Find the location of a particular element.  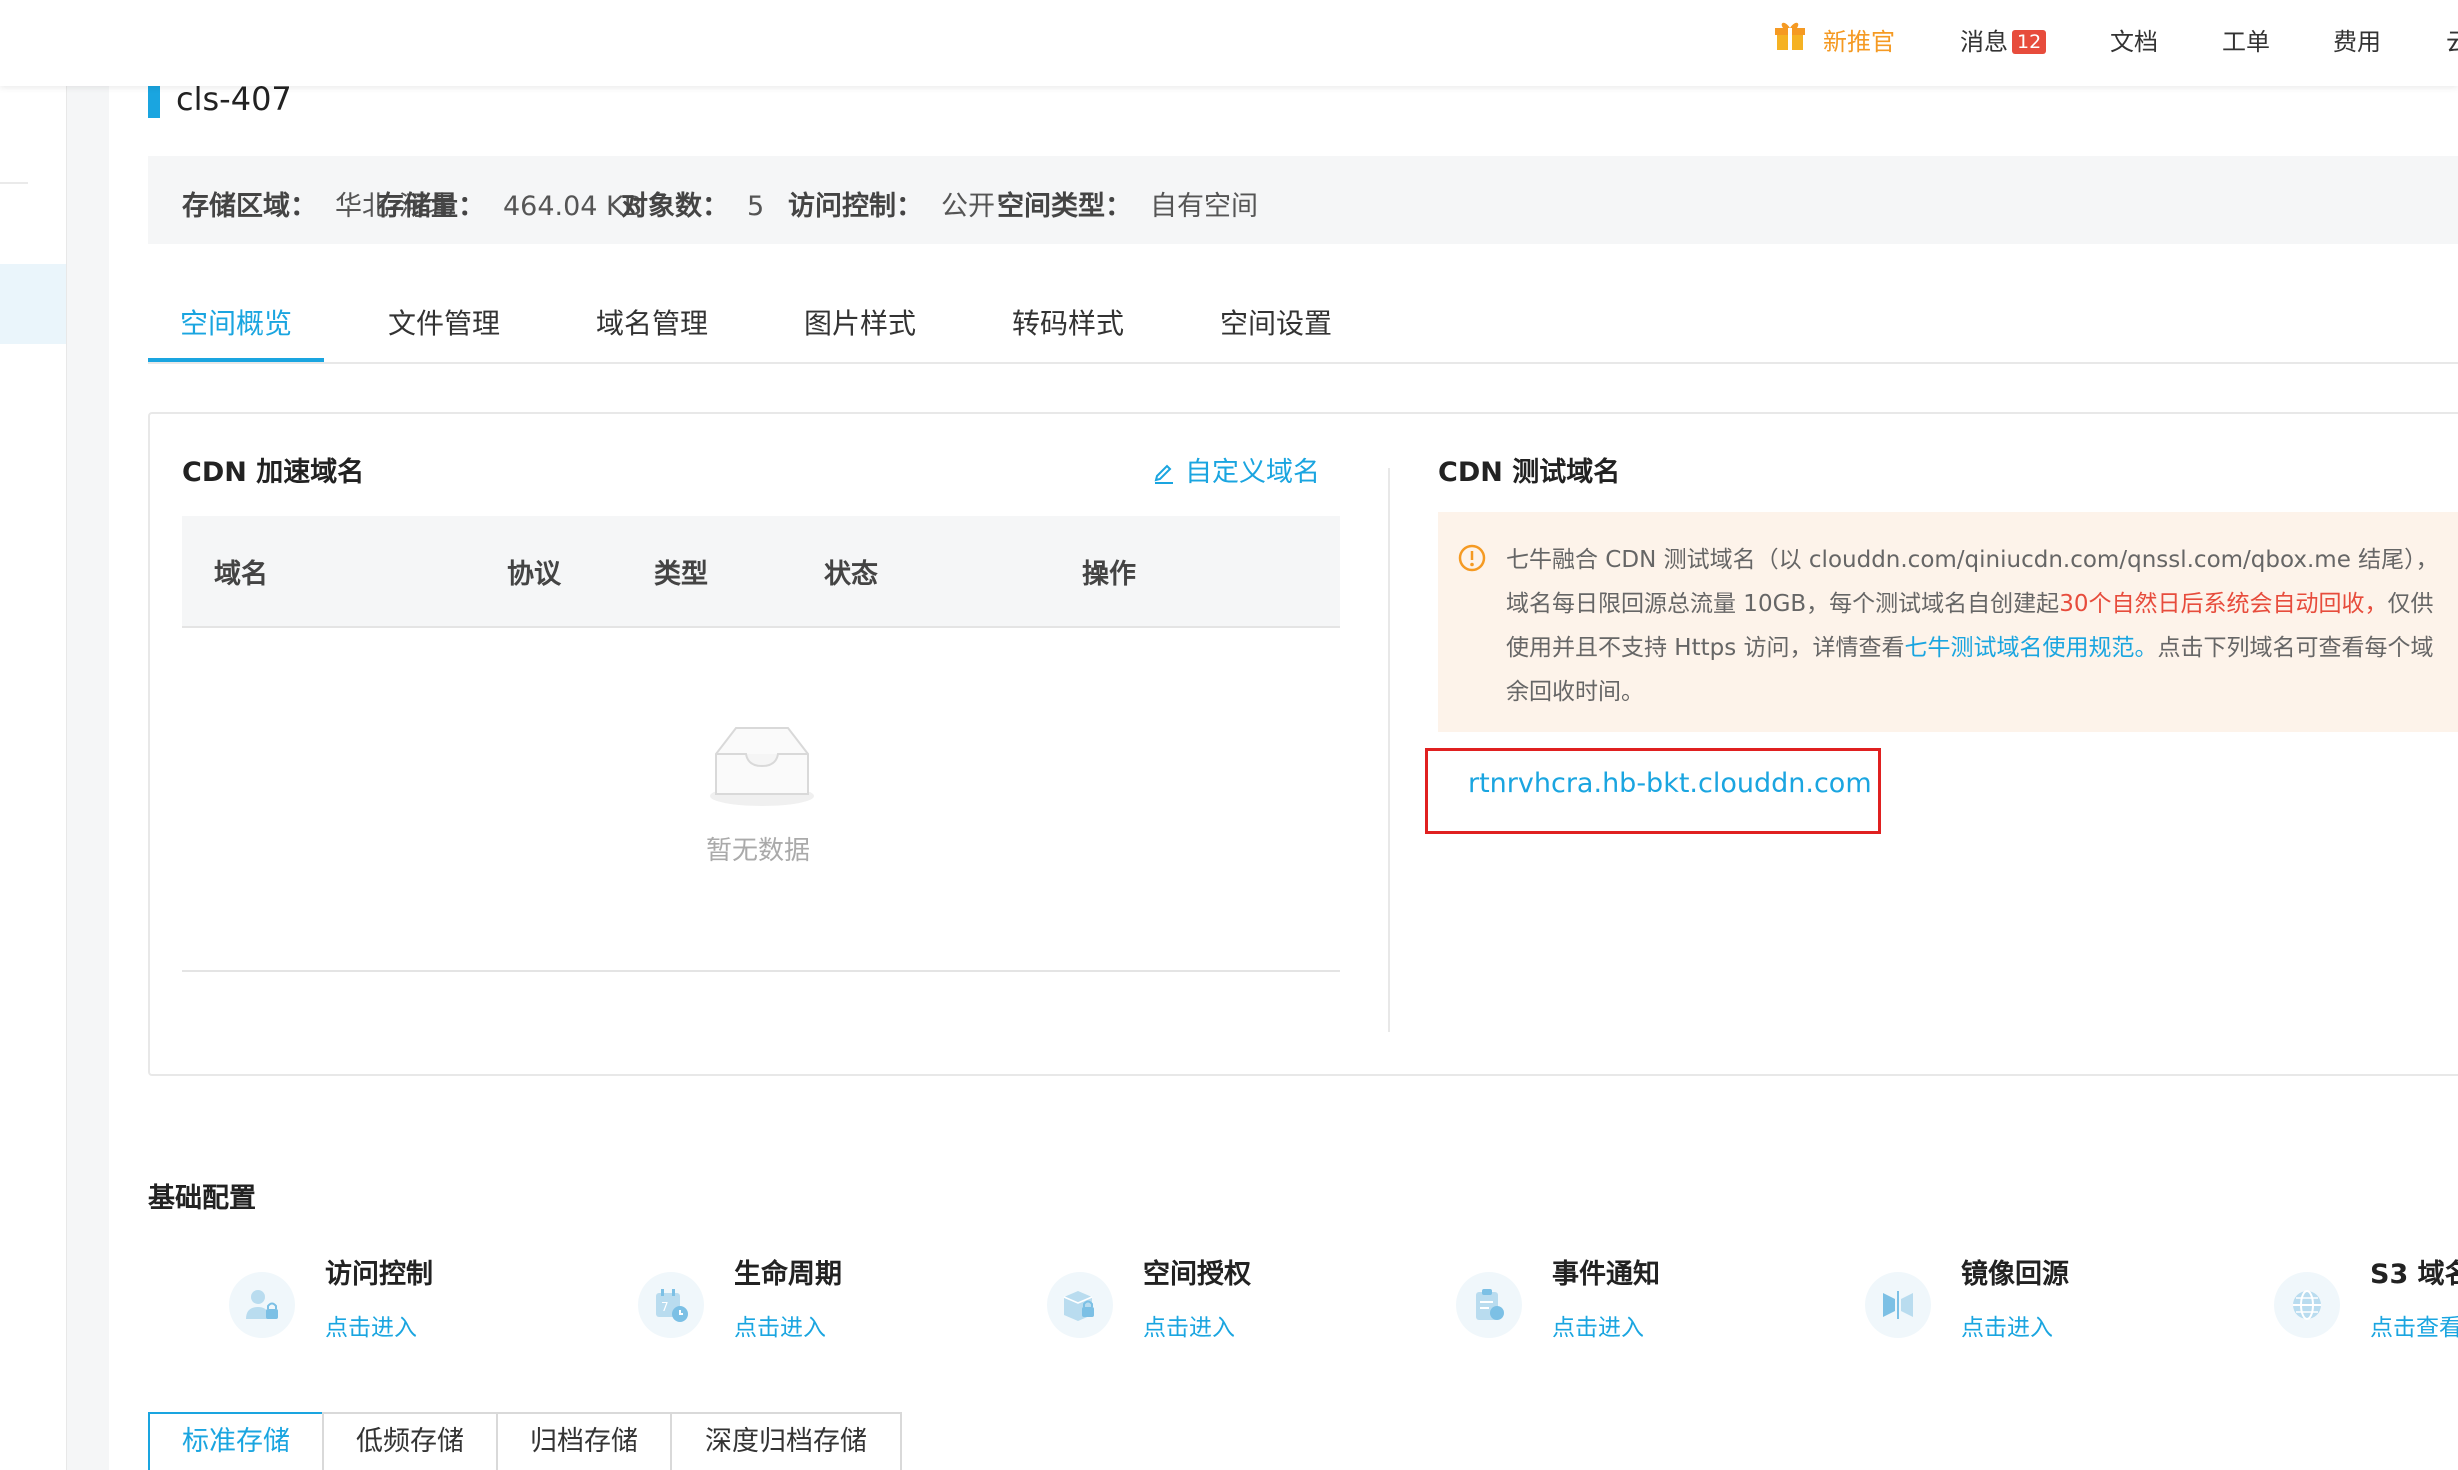

active-tab-indicator is located at coordinates (236, 360).